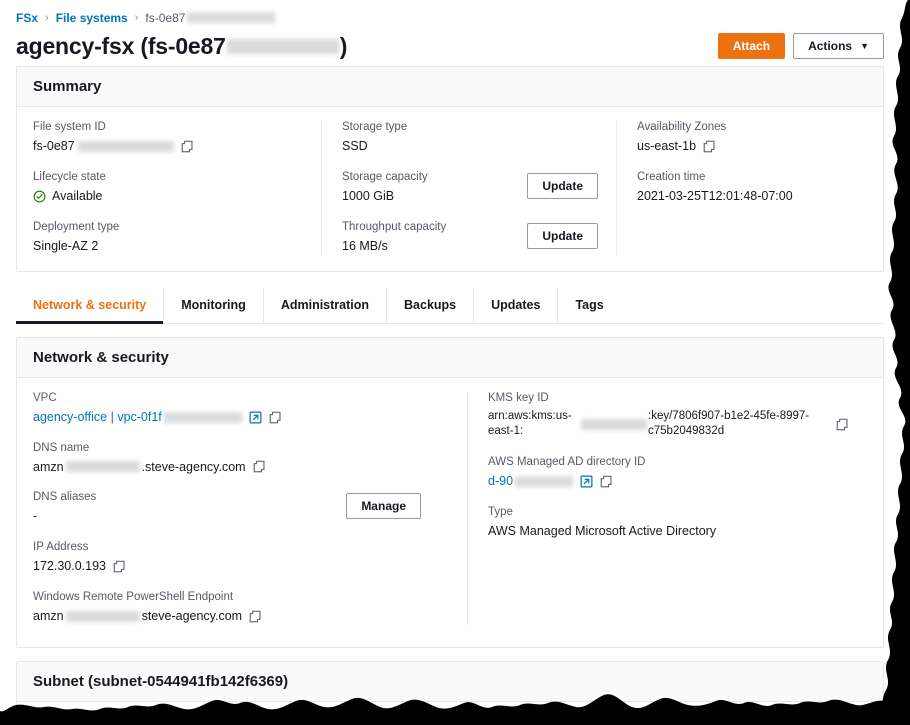 Image resolution: width=910 pixels, height=725 pixels. Describe the element at coordinates (35, 516) in the screenshot. I see `dns-aliases-value: -` at that location.